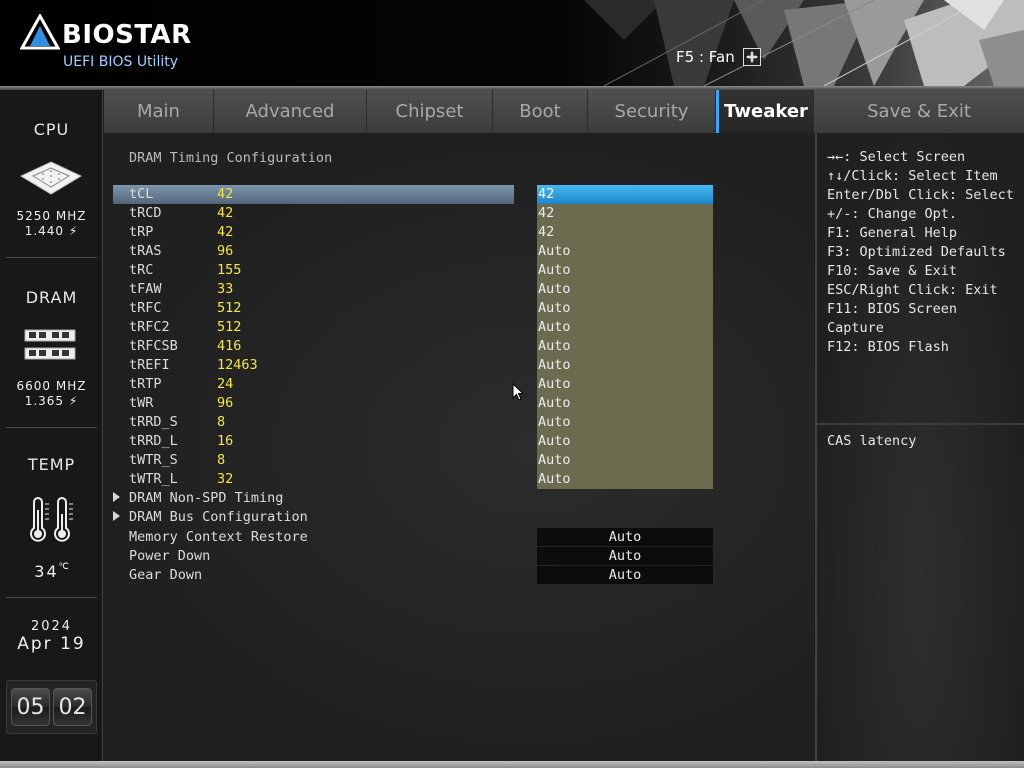 This screenshot has width=1024, height=768. I want to click on timing-row-twr: tWR 96 Auto, so click(459, 403).